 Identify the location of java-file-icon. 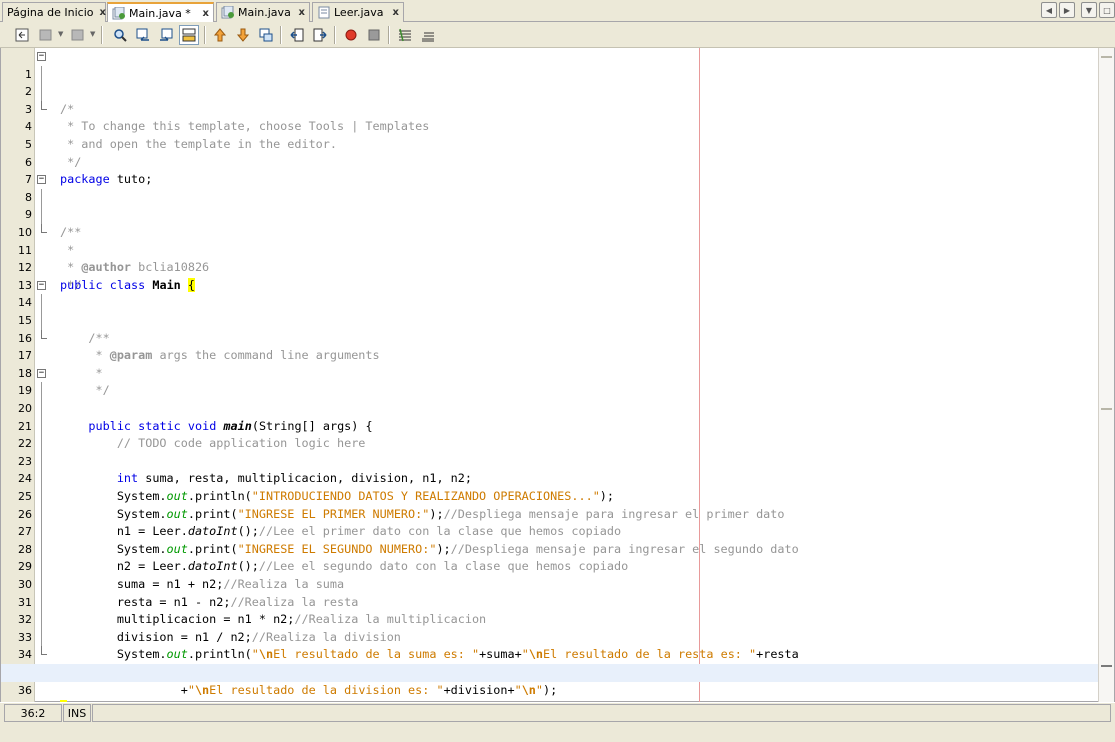
(324, 12).